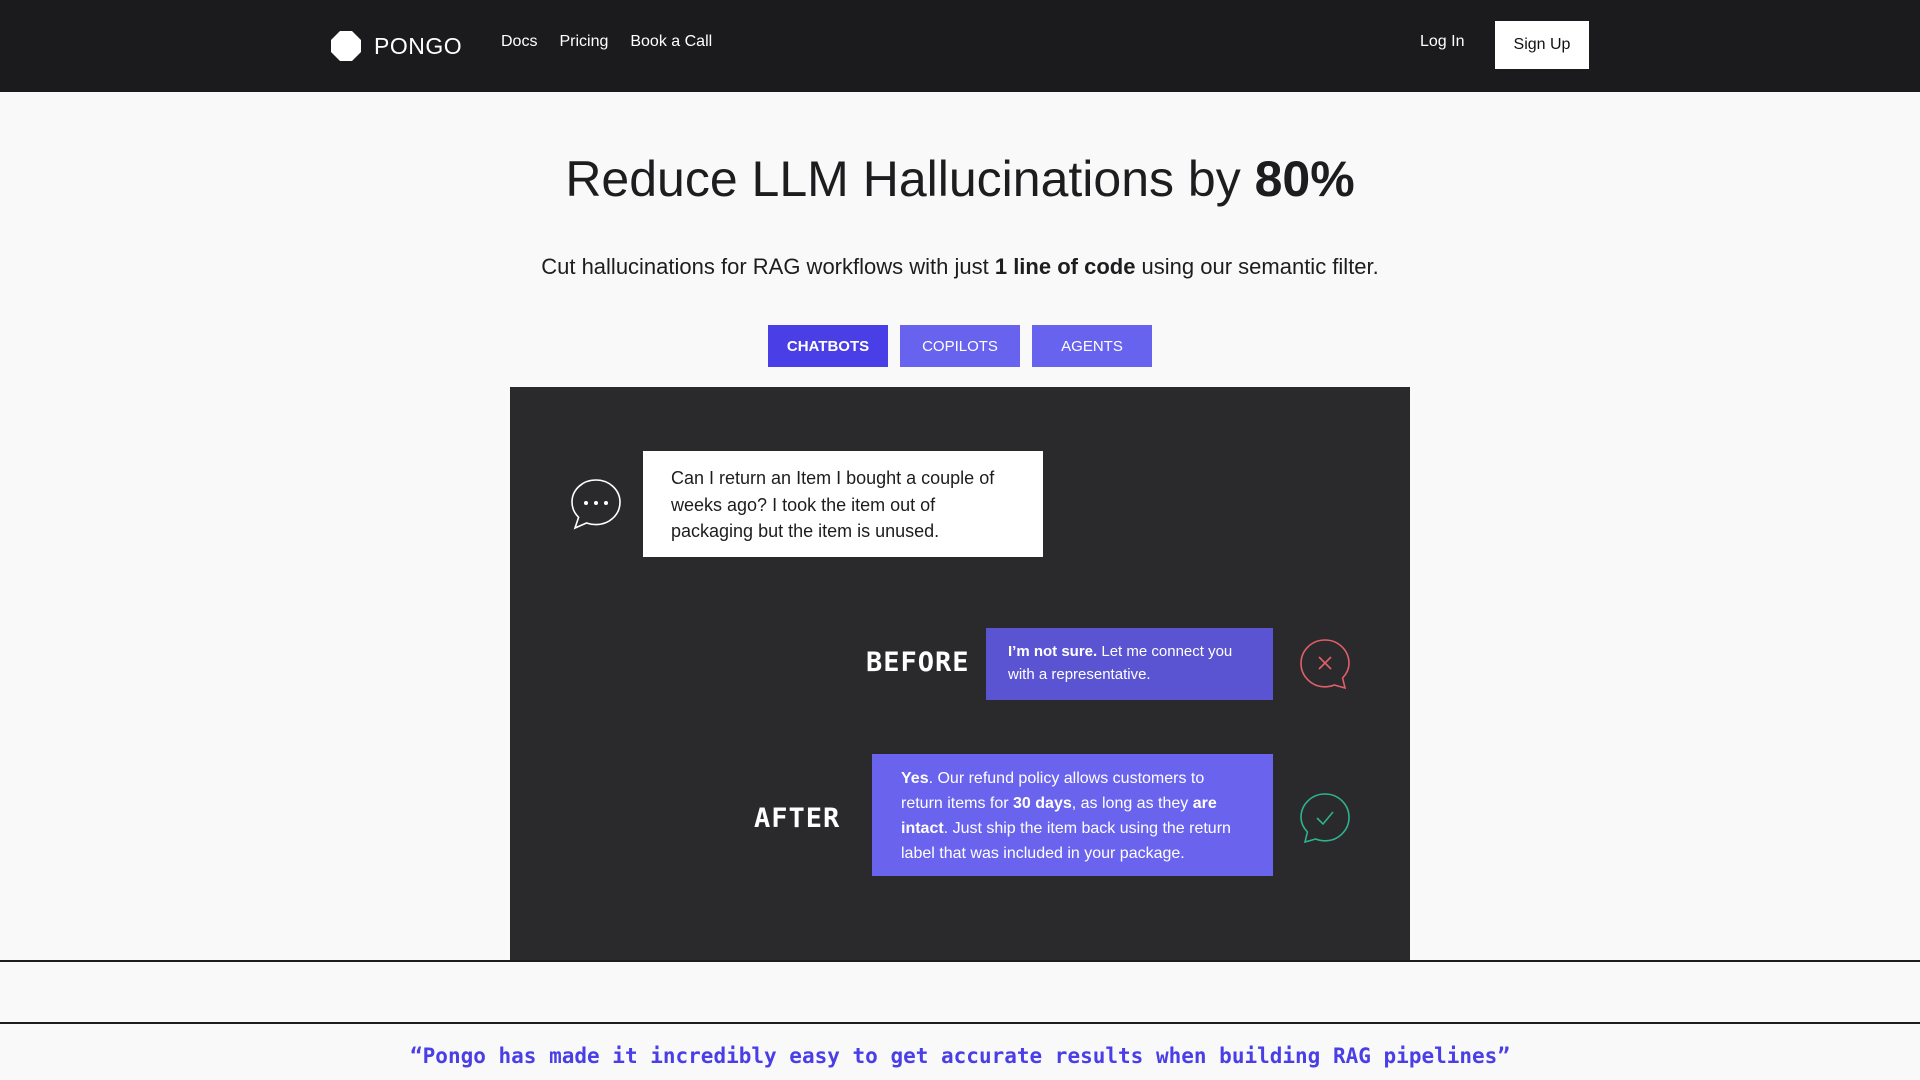 Image resolution: width=1920 pixels, height=1080 pixels. I want to click on hero-subtitle-bold: 1 line of code, so click(1065, 266).